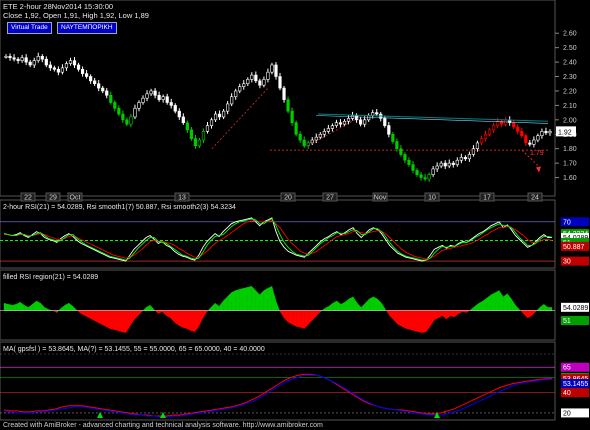  I want to click on ma-axis: 655553.864553.14554020, so click(575, 390).